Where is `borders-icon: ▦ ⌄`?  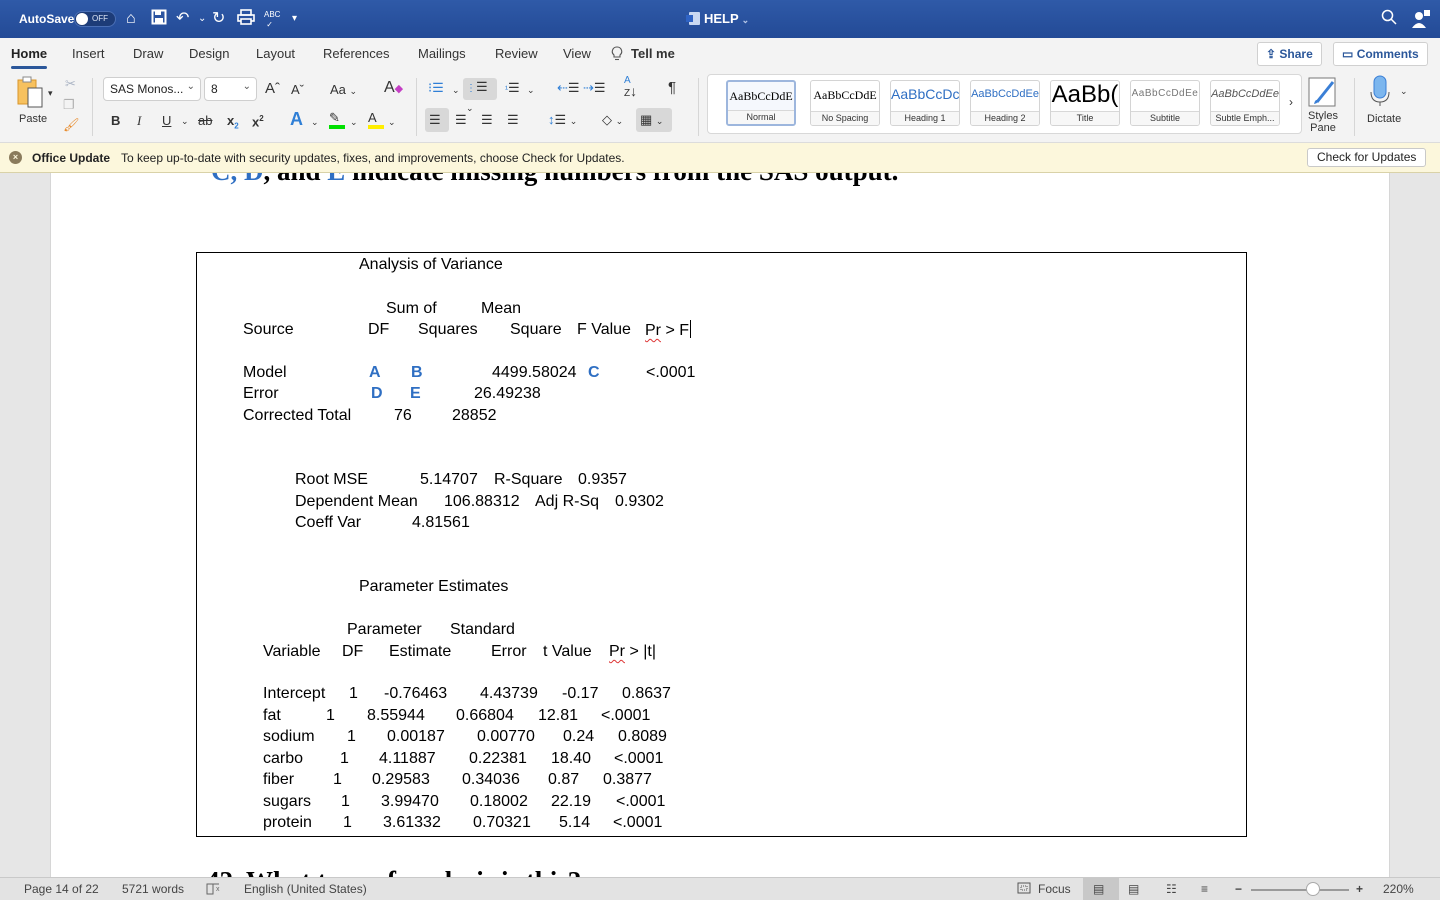 borders-icon: ▦ ⌄ is located at coordinates (654, 120).